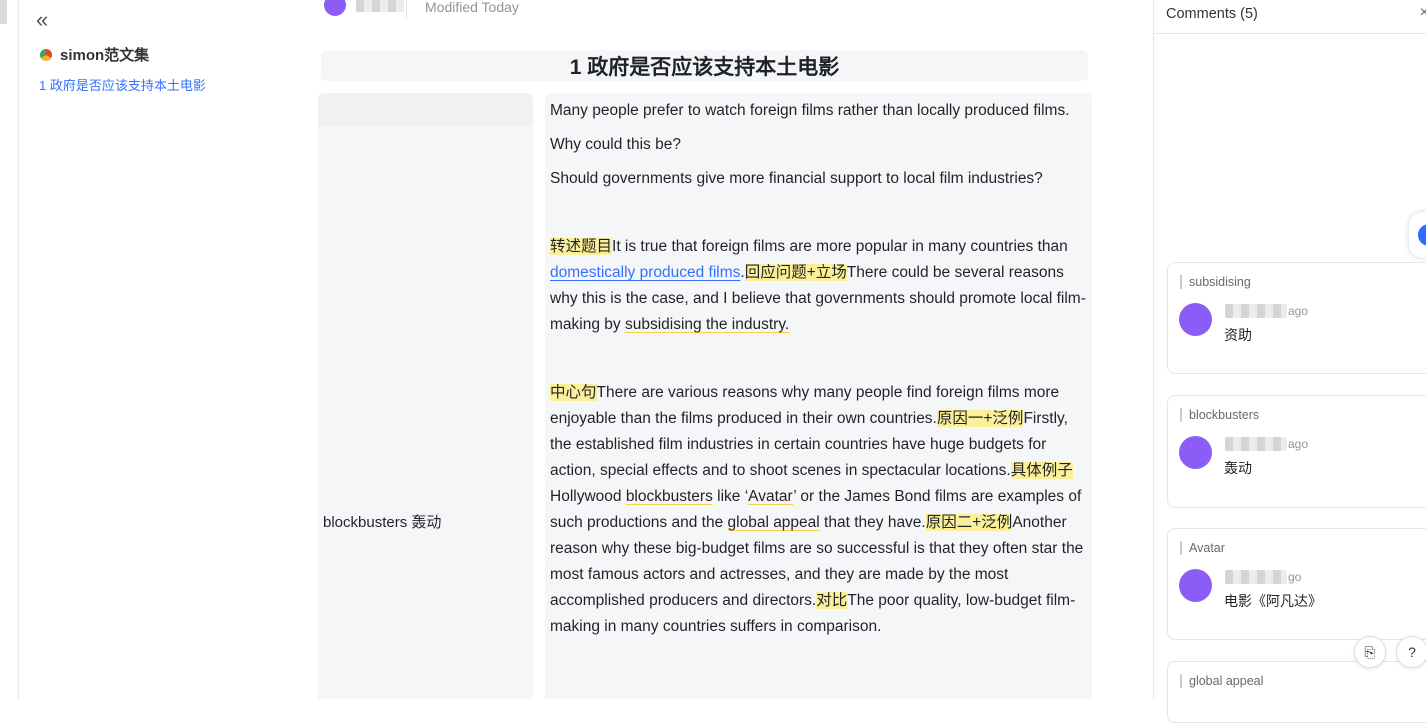  Describe the element at coordinates (573, 392) in the screenshot. I see `tag-highlight: 中心句` at that location.